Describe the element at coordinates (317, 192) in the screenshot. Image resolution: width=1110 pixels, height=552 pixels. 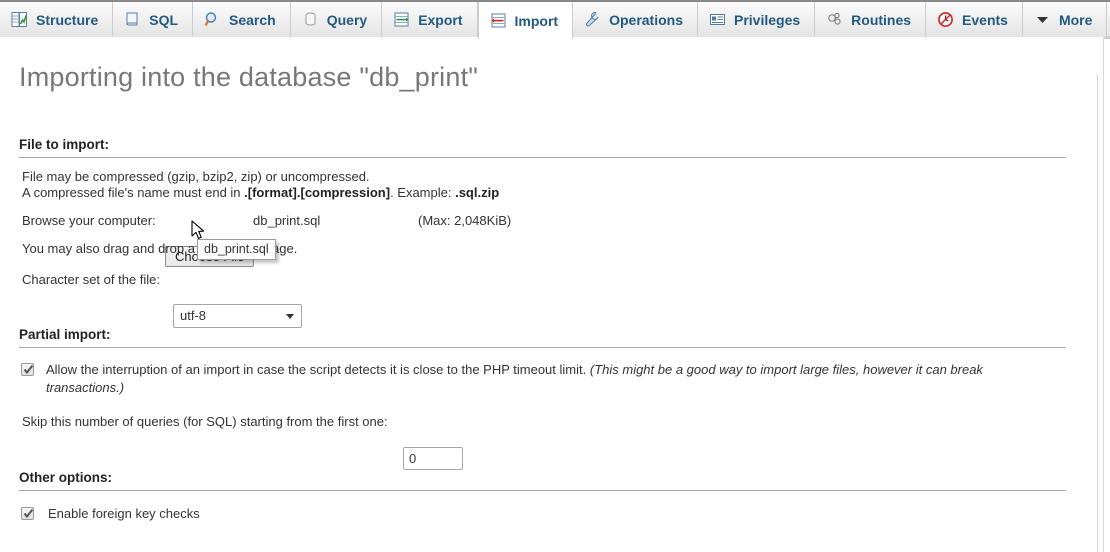
I see `note2-format-token: .[format].[compression]` at that location.